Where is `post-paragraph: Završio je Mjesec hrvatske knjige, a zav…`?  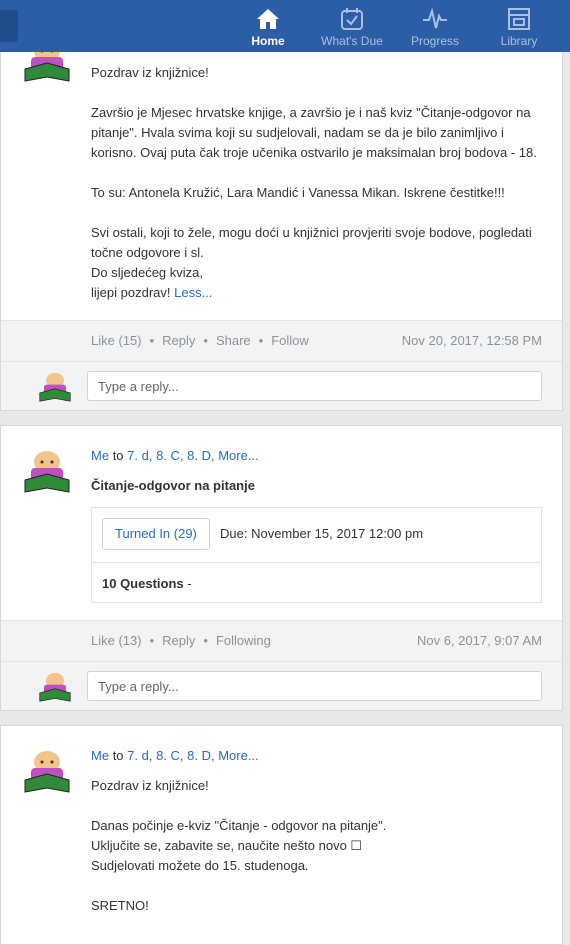 post-paragraph: Završio je Mjesec hrvatske knjige, a zav… is located at coordinates (314, 132).